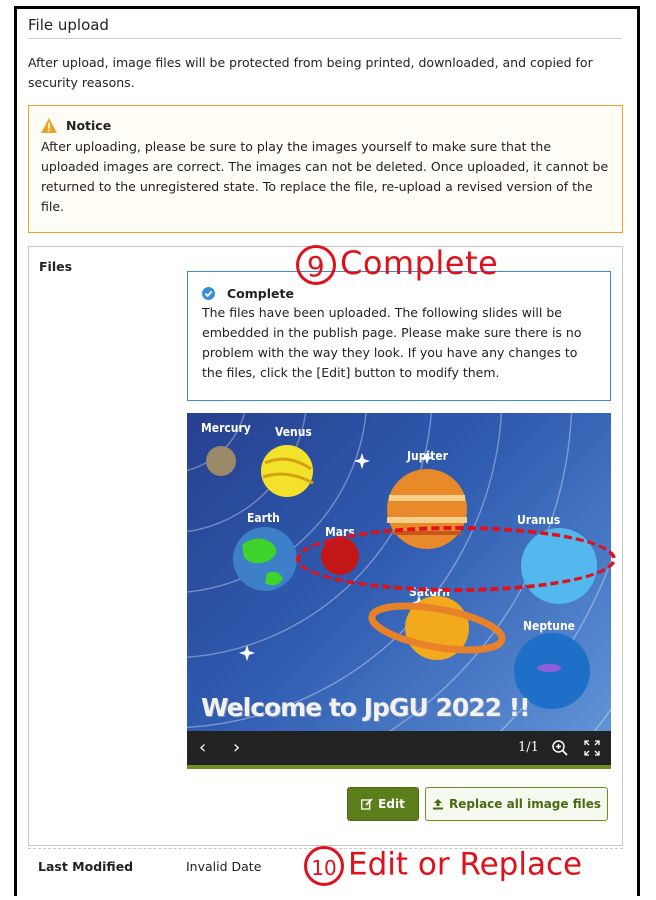  What do you see at coordinates (226, 428) in the screenshot?
I see `planet-label: Mercury` at bounding box center [226, 428].